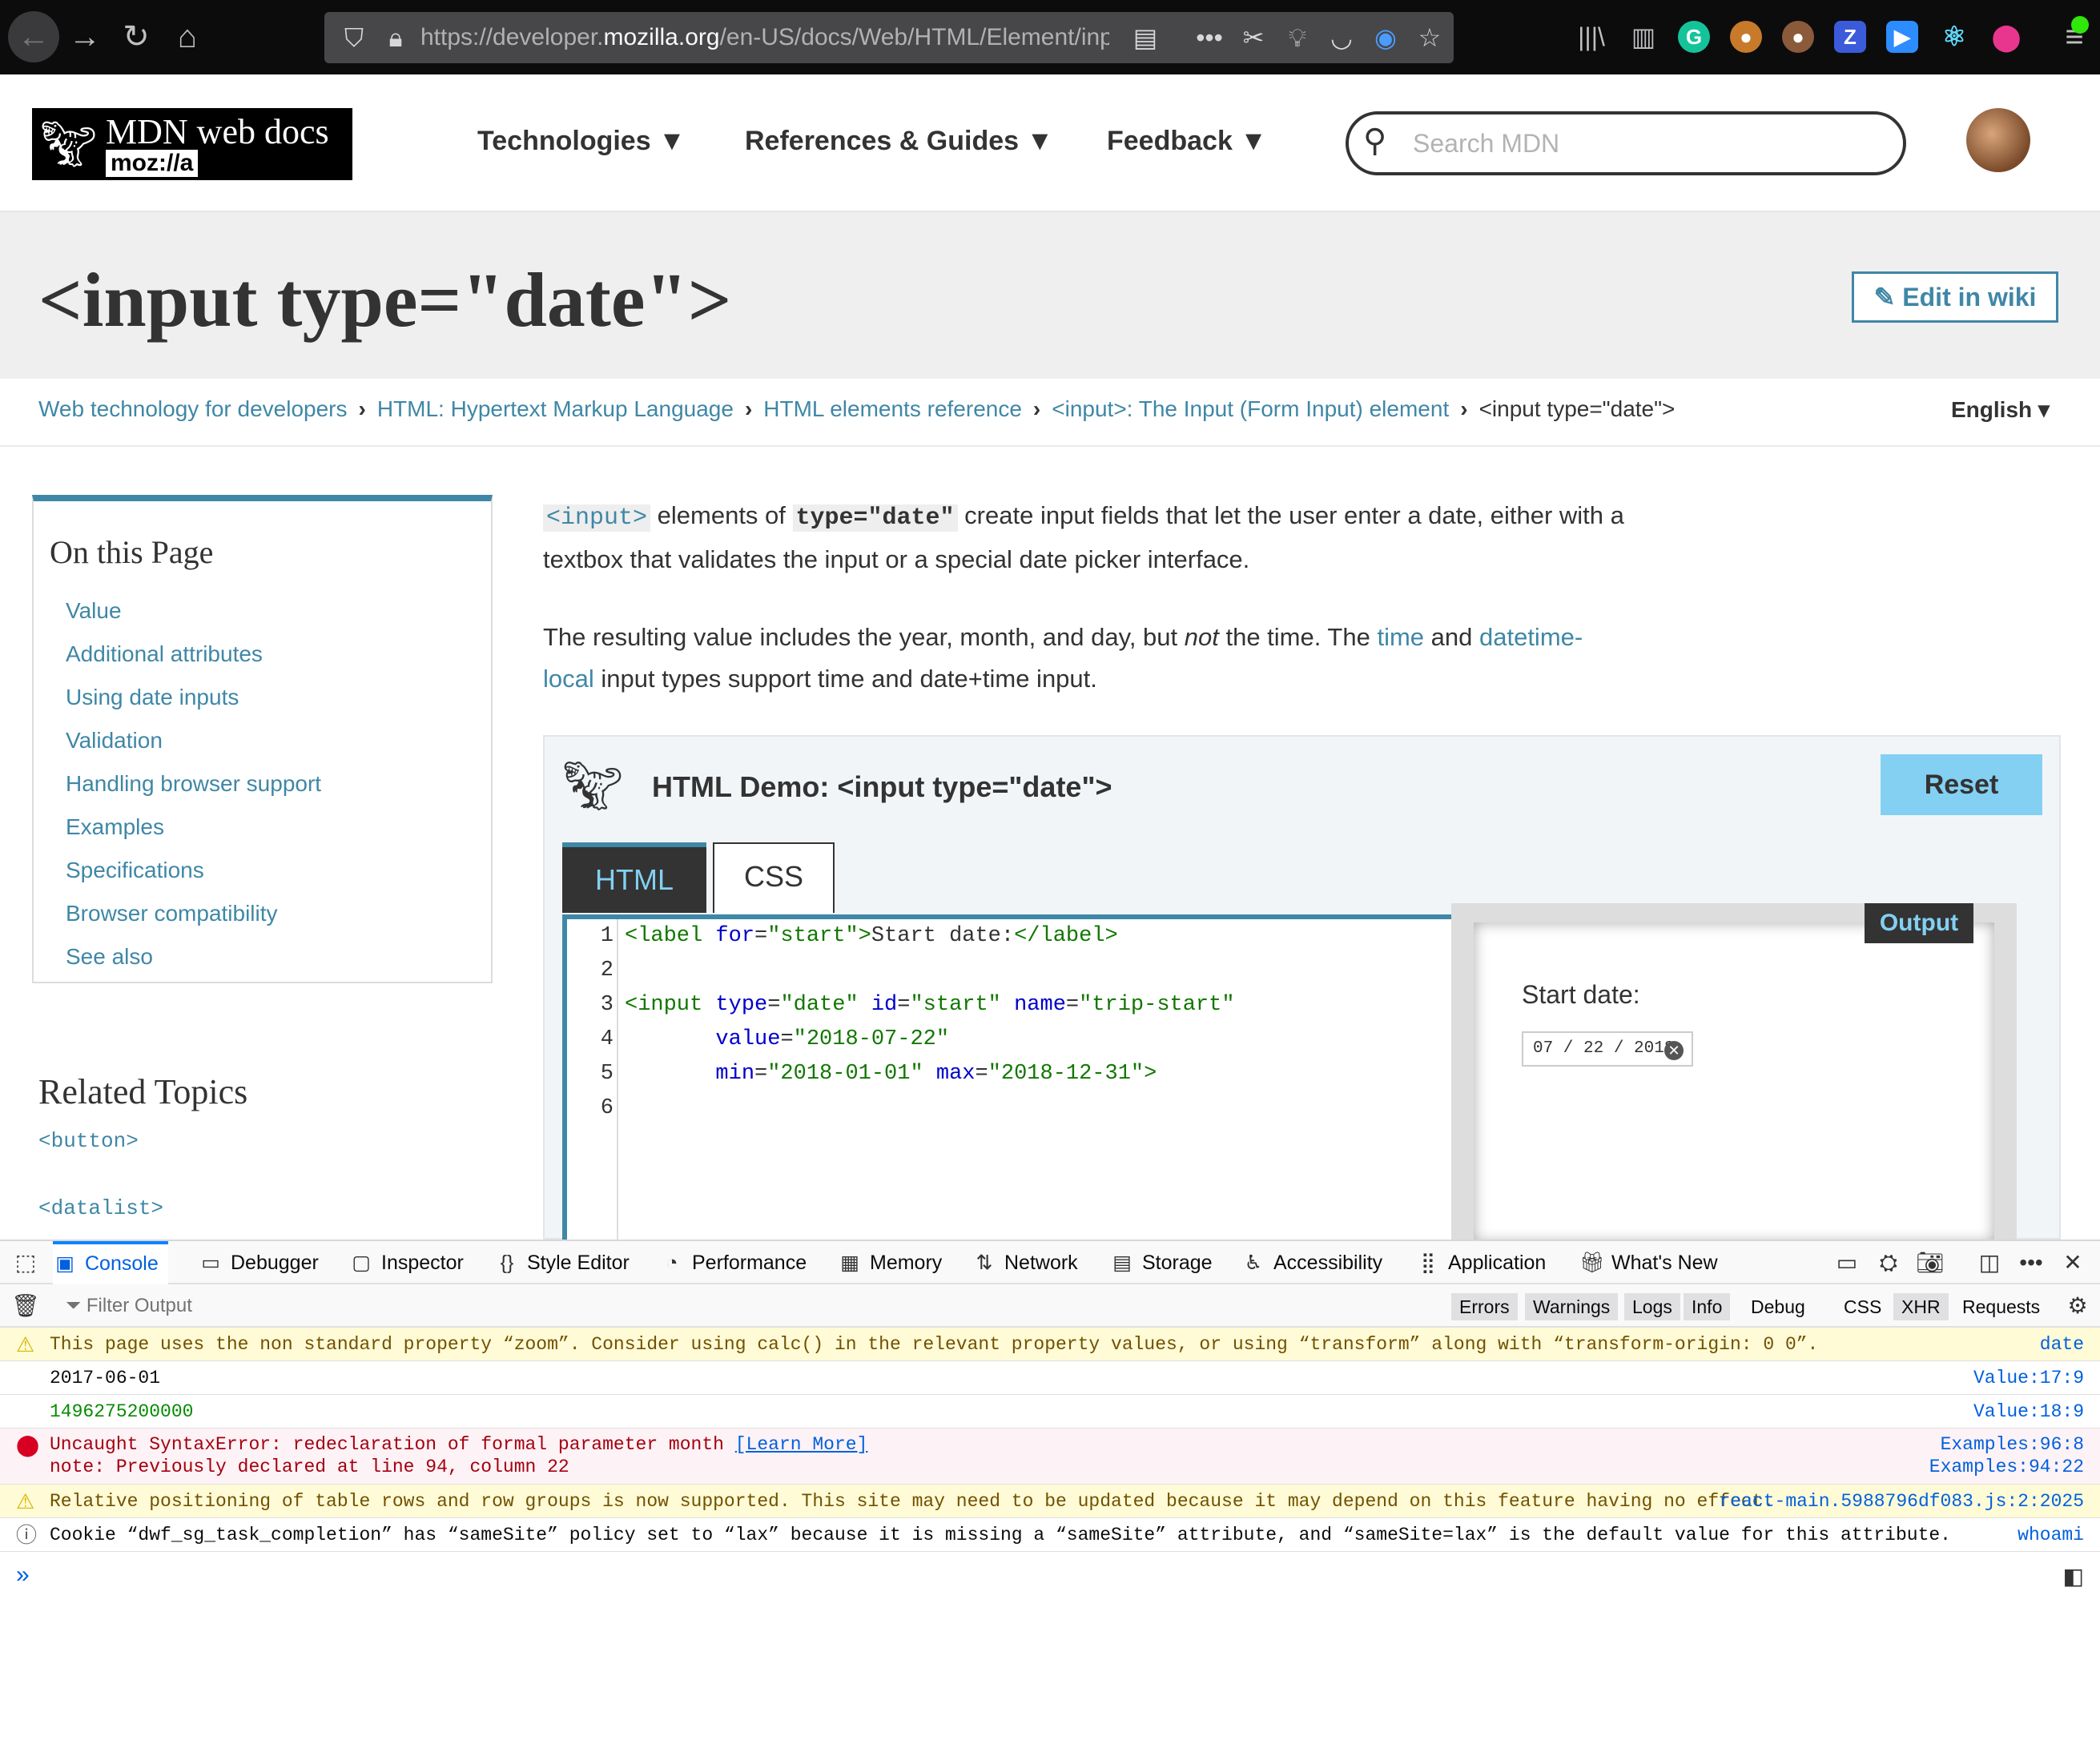  I want to click on console-settings-icon: ⚙, so click(2077, 1306).